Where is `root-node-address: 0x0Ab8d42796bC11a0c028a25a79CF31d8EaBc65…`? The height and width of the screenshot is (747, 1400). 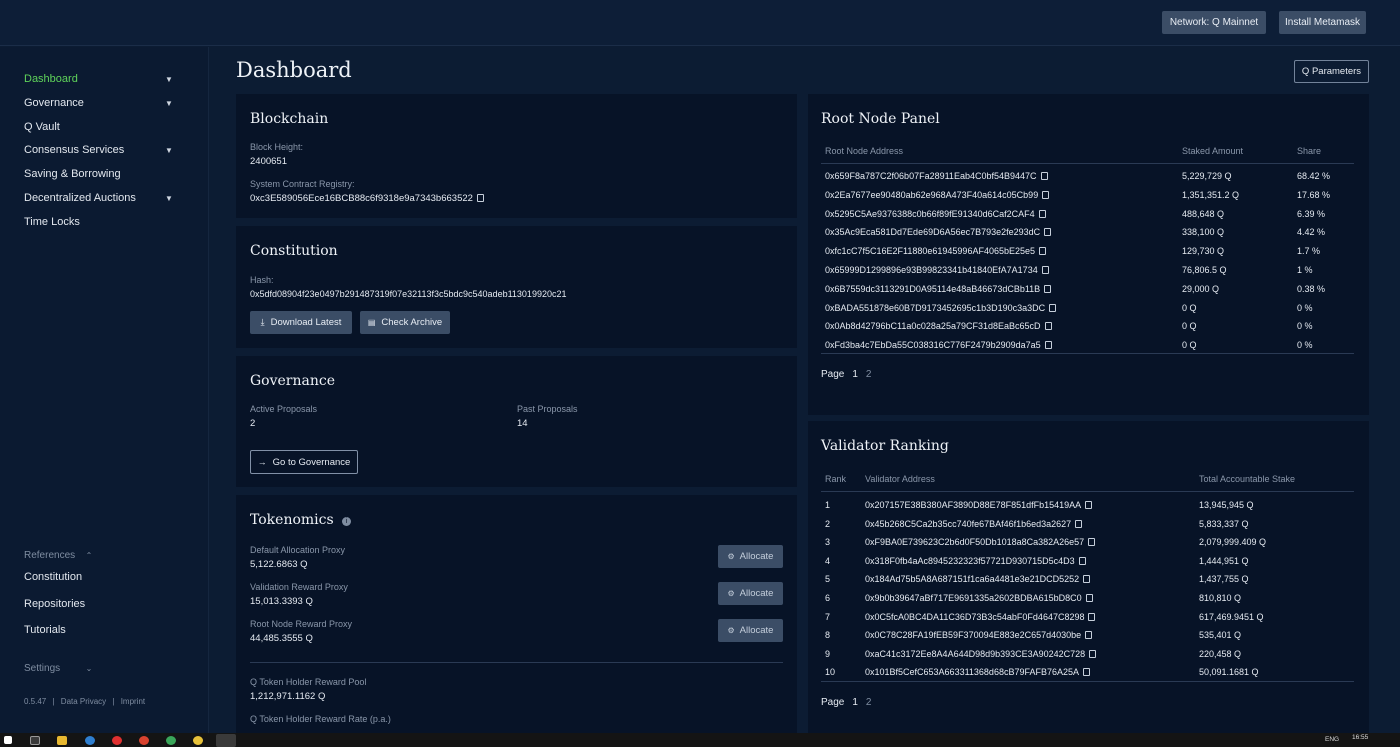 root-node-address: 0x0Ab8d42796bC11a0c028a25a79CF31d8EaBc65… is located at coordinates (938, 326).